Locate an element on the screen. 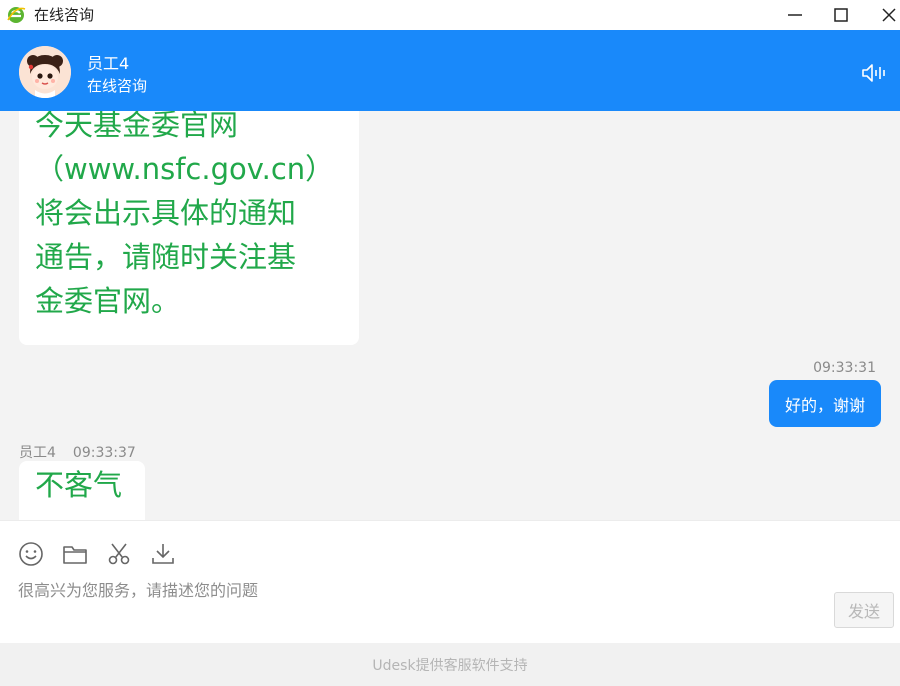 Image resolution: width=900 pixels, height=686 pixels. message-timestamp: 09:33:31 is located at coordinates (844, 368).